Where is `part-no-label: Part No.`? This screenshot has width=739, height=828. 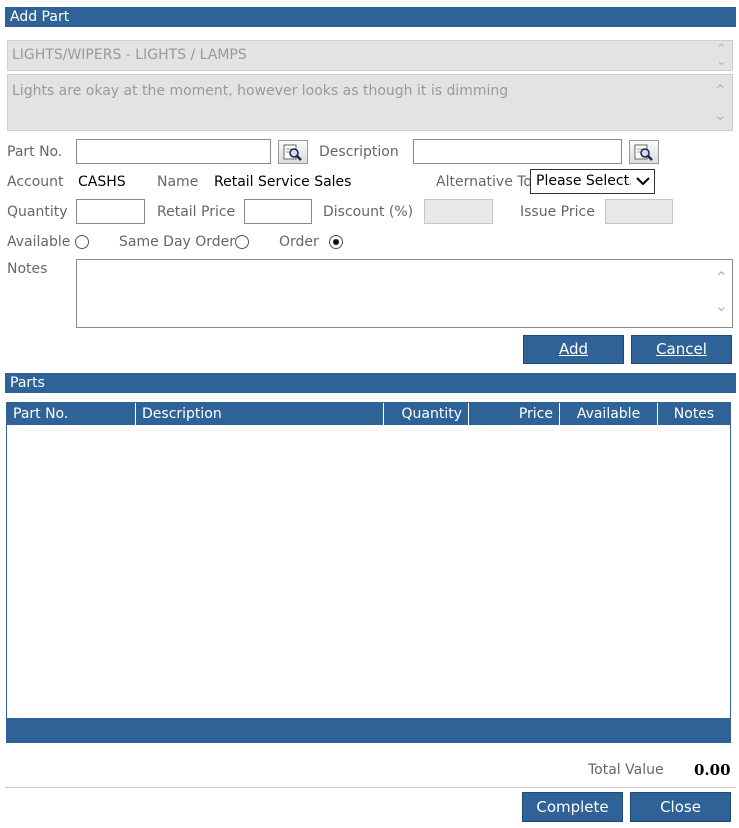
part-no-label: Part No. is located at coordinates (35, 152).